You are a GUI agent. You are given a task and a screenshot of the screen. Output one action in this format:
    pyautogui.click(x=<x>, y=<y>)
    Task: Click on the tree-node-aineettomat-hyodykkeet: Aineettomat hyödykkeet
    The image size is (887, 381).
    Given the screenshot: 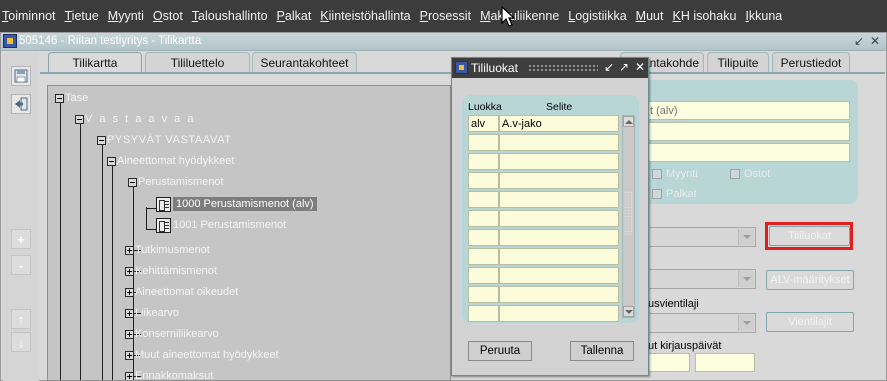 What is the action you would take?
    pyautogui.click(x=170, y=161)
    